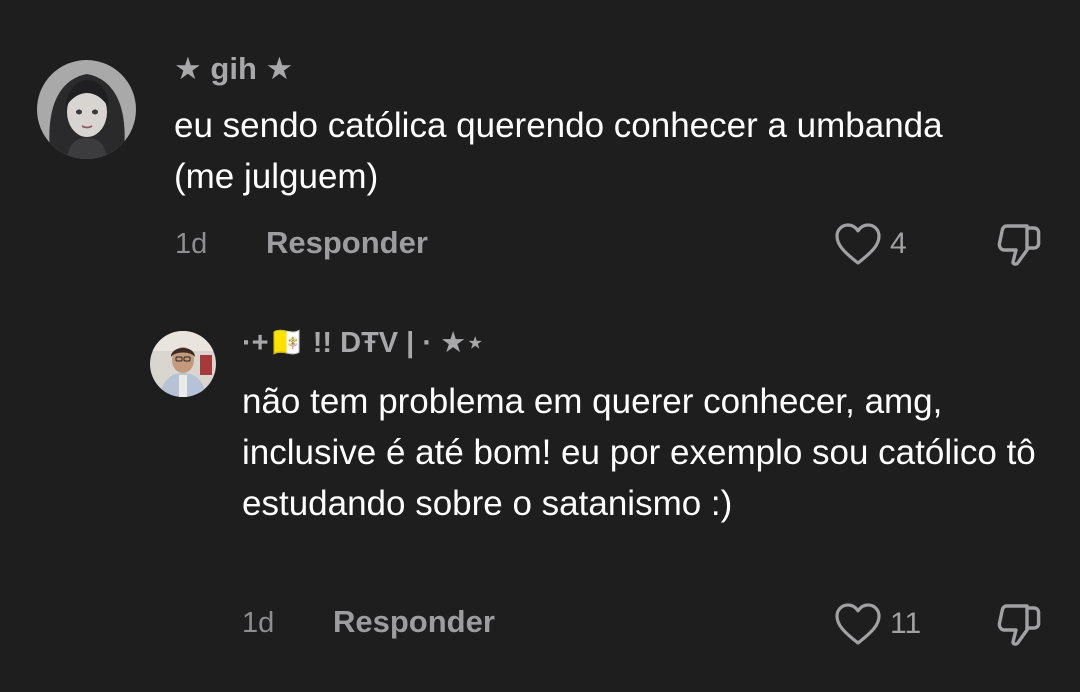  What do you see at coordinates (414, 622) in the screenshot?
I see `reply-reply-button: Responder` at bounding box center [414, 622].